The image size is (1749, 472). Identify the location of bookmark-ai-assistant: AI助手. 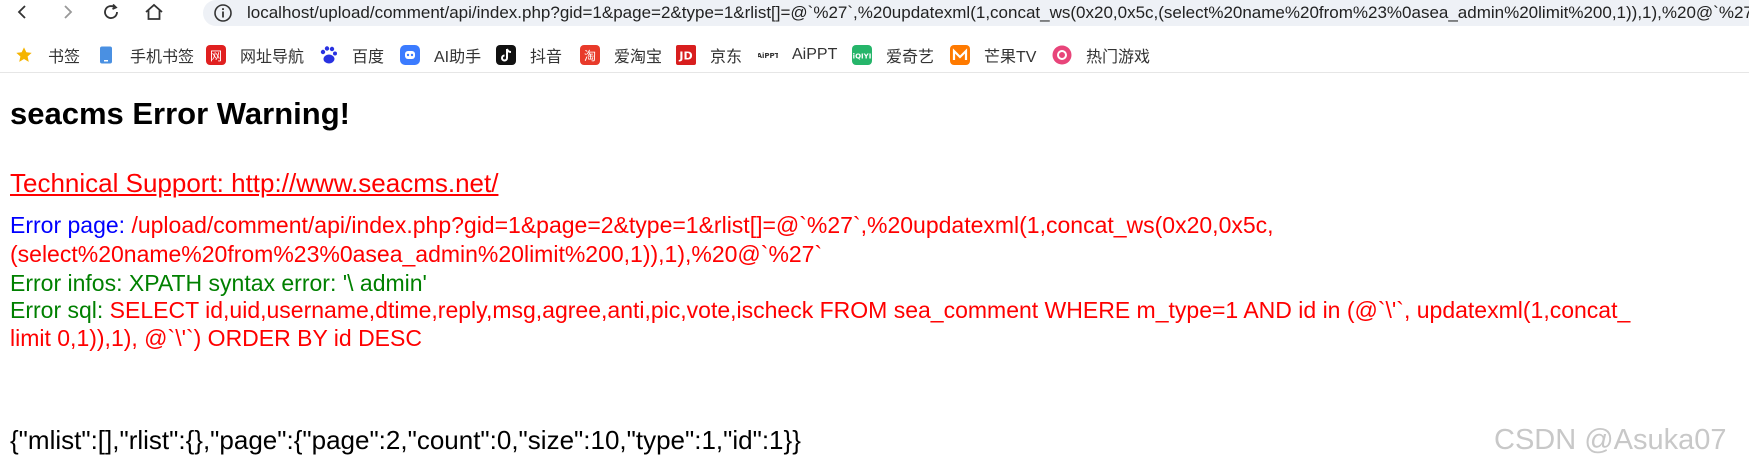
(440, 55).